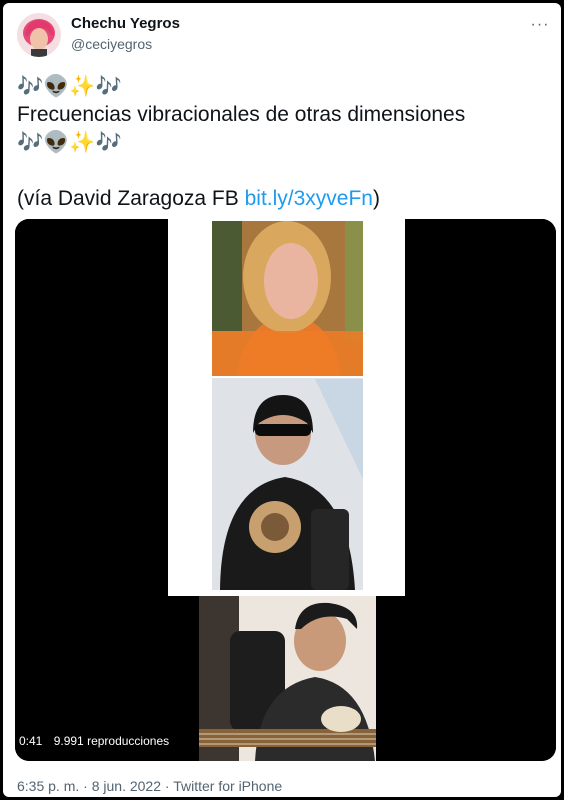  What do you see at coordinates (125, 23) in the screenshot?
I see `author-name: Chechu Yegros` at bounding box center [125, 23].